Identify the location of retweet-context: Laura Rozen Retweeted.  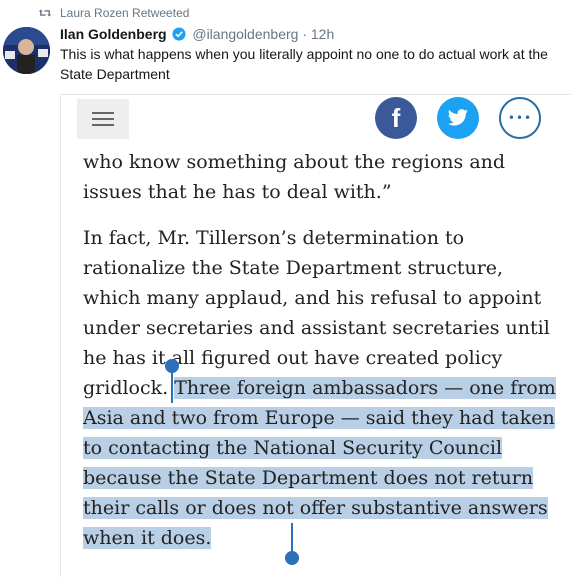
(113, 13).